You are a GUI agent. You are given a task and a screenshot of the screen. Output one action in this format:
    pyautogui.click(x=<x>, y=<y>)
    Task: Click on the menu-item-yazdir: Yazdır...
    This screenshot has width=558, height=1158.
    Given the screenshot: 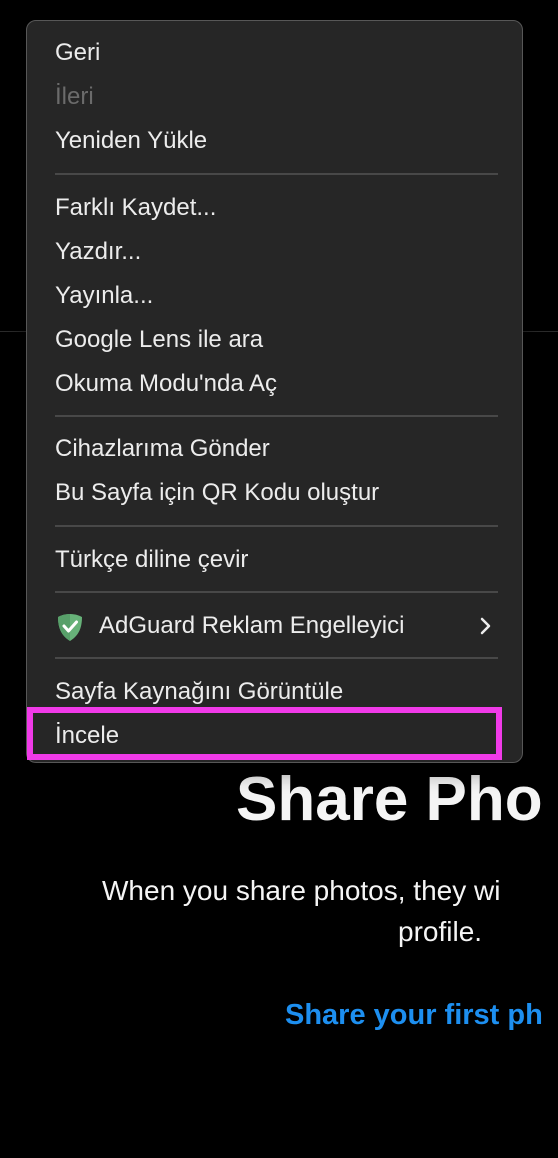 What is the action you would take?
    pyautogui.click(x=274, y=252)
    